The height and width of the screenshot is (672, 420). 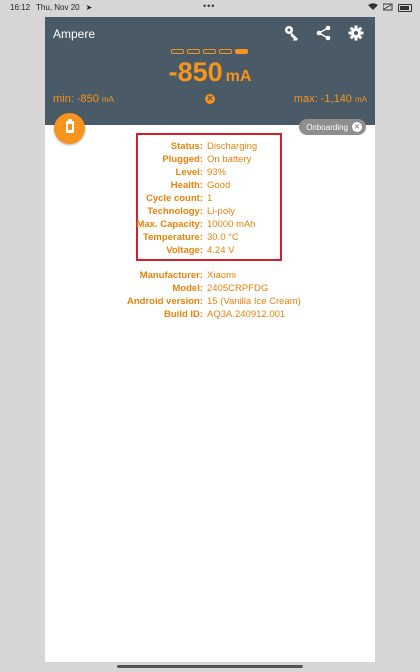 I want to click on info-label: Model:, so click(x=187, y=288).